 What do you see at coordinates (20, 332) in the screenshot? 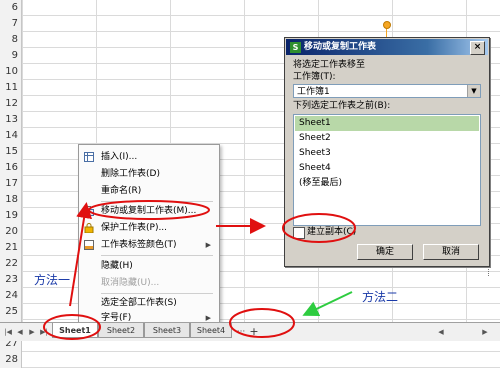
I see `prev-sheet-icon: ◀` at bounding box center [20, 332].